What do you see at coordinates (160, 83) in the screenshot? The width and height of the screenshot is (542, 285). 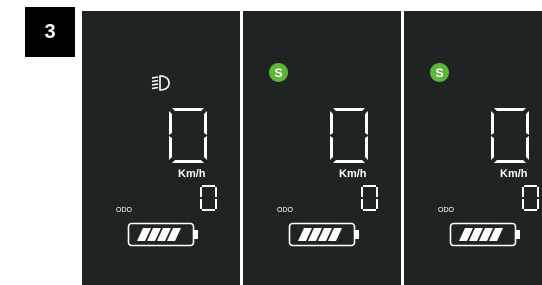 I see `headlight-icon` at bounding box center [160, 83].